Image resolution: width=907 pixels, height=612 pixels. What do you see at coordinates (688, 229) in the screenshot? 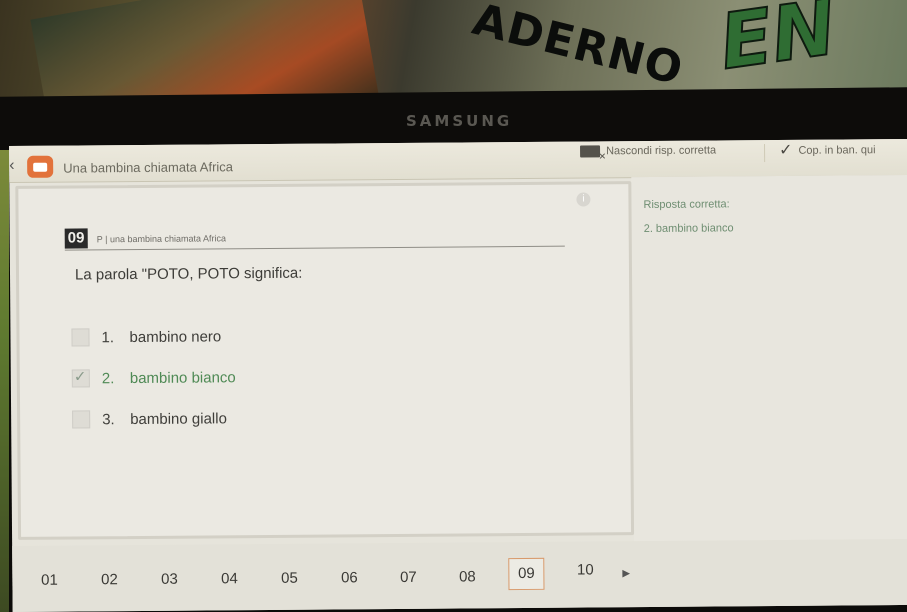
I see `correct-answer-value: 2. bambino bianco` at bounding box center [688, 229].